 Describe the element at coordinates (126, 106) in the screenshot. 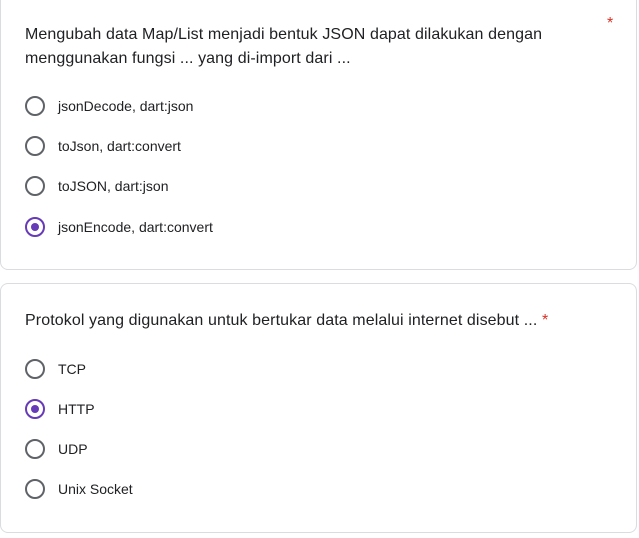

I see `option-label: jsonDecode, dart:json` at that location.